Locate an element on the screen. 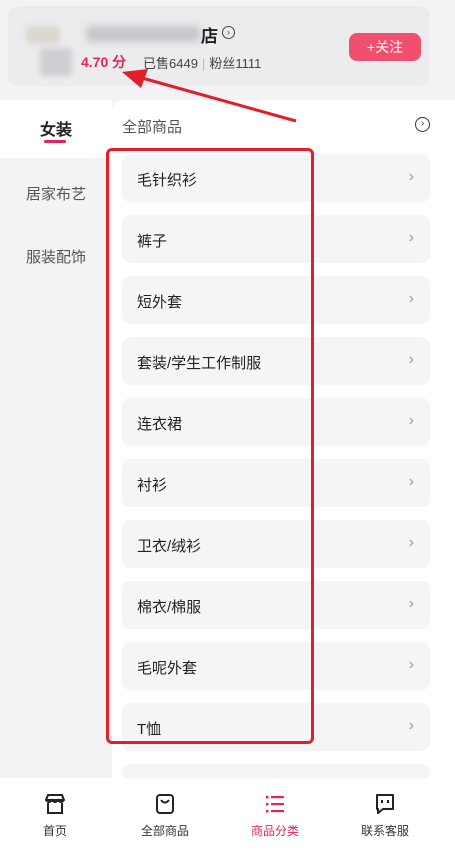  shop-icon is located at coordinates (55, 804).